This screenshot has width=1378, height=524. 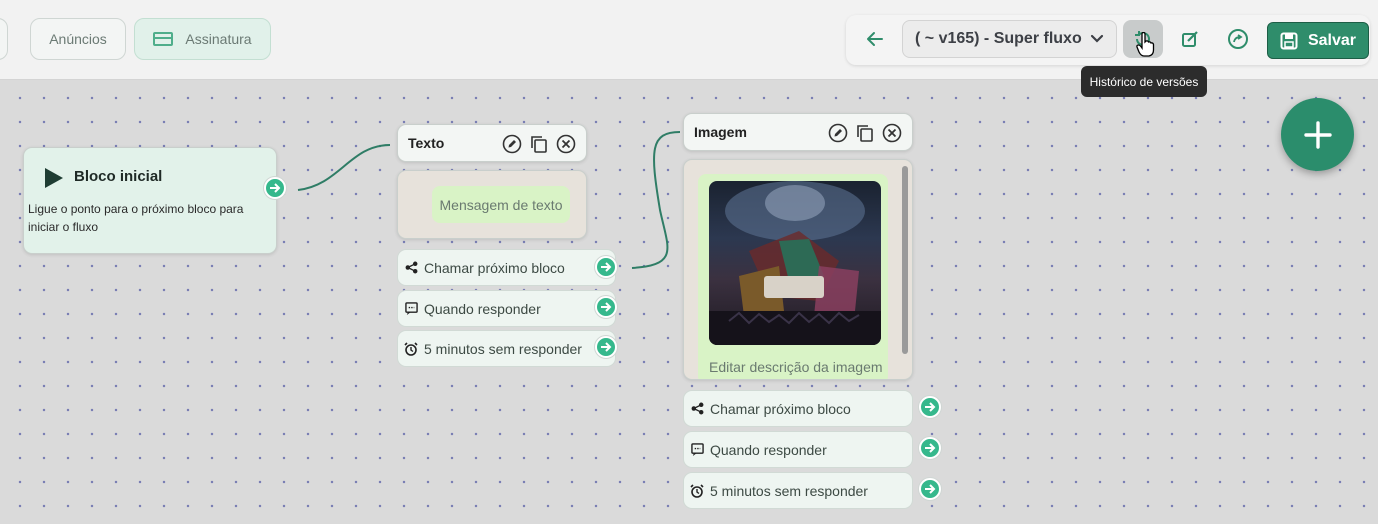 I want to click on text-option-next-block: Chamar próximo bloco, so click(x=506, y=267).